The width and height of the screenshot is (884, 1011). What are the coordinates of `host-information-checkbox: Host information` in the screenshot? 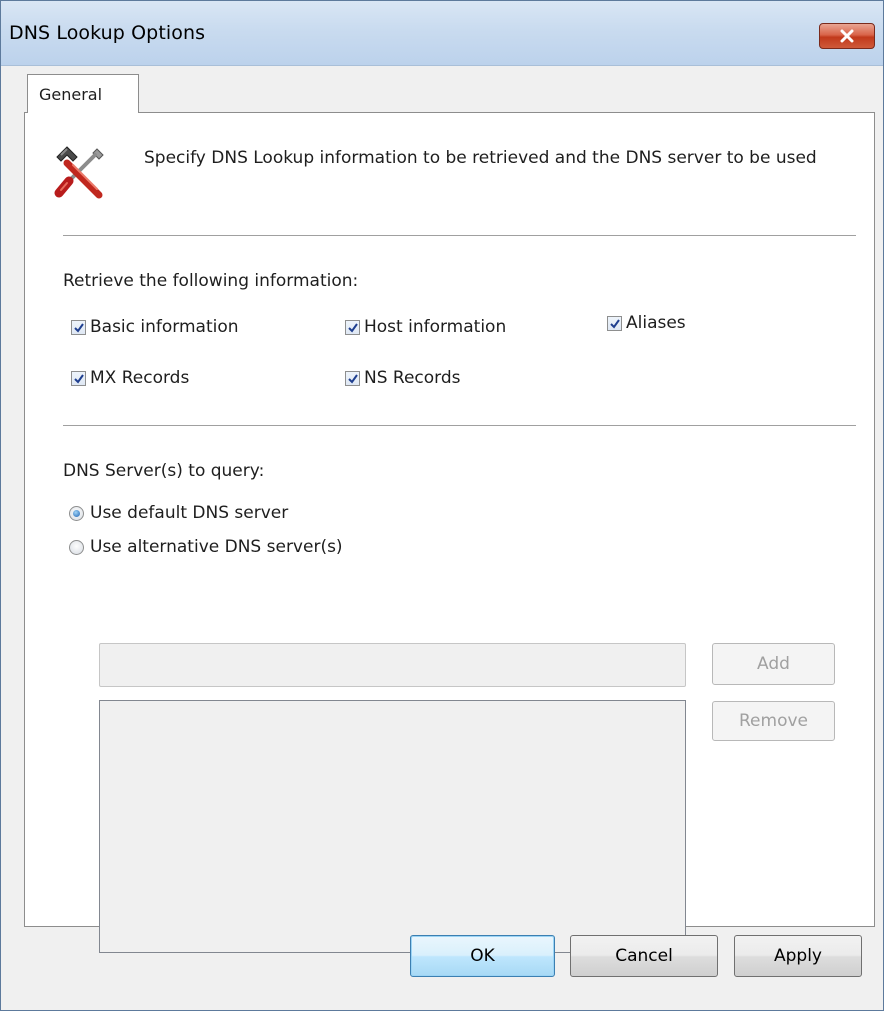 It's located at (425, 327).